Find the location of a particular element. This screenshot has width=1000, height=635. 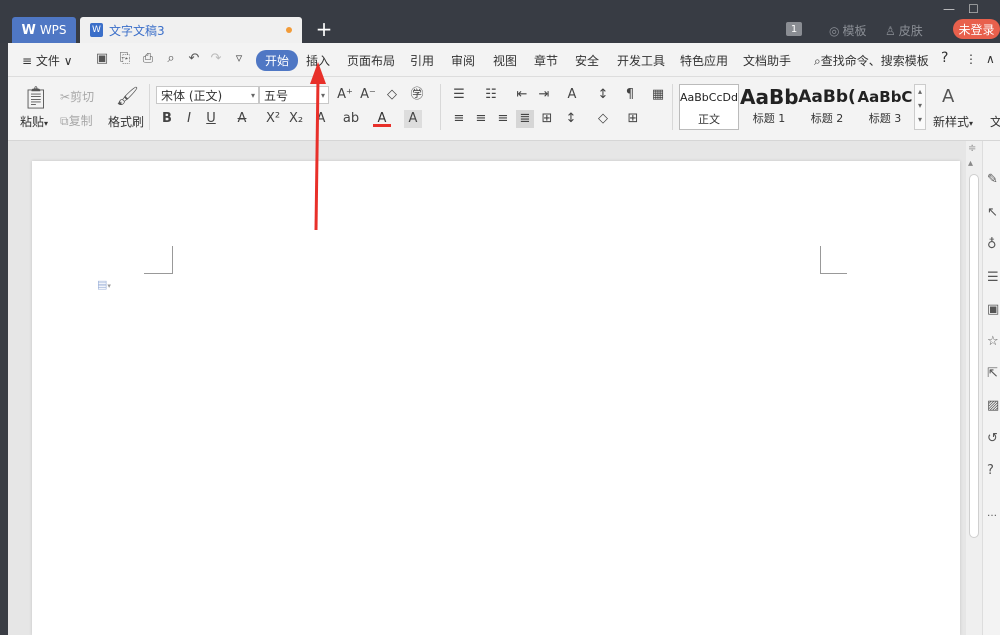

text-direction-icon: A is located at coordinates (572, 95).